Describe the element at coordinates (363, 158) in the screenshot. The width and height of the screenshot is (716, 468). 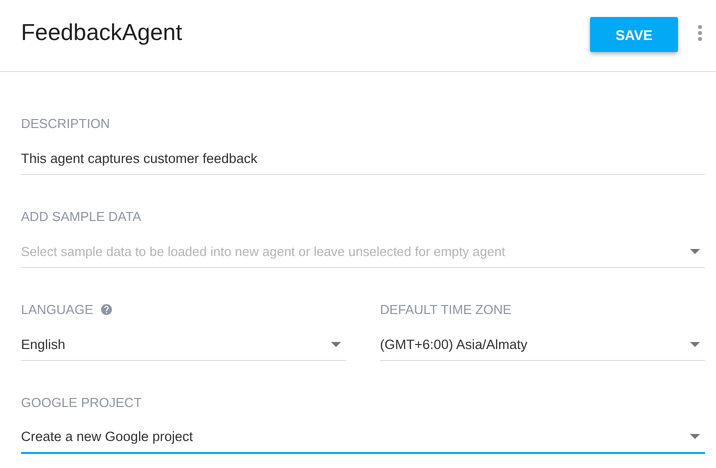
I see `input-field: This agent captures customer feedback` at that location.